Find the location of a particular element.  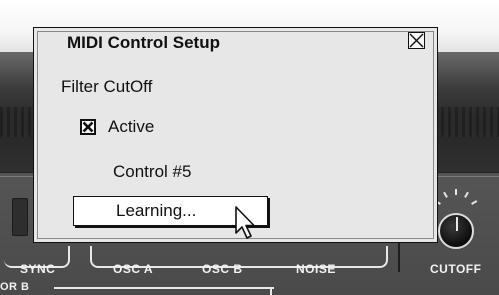

close-button is located at coordinates (416, 40).